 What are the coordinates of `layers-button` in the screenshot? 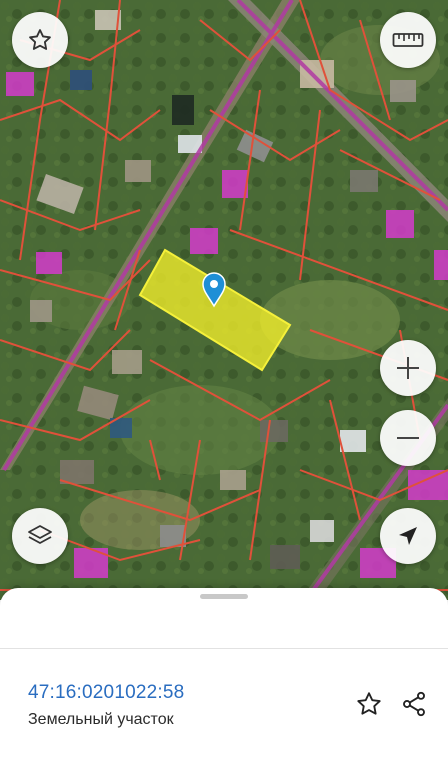 It's located at (40, 536).